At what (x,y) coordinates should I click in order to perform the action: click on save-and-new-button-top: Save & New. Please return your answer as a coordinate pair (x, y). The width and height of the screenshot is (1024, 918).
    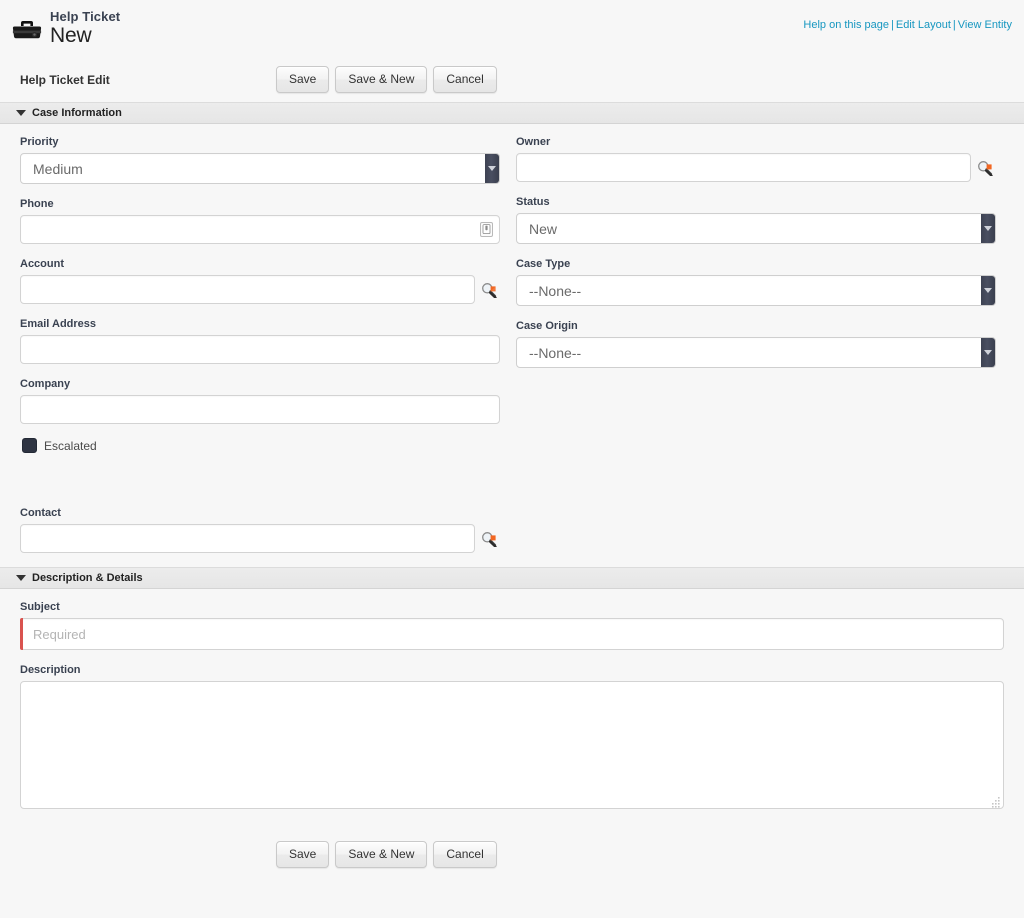
    Looking at the image, I should click on (381, 79).